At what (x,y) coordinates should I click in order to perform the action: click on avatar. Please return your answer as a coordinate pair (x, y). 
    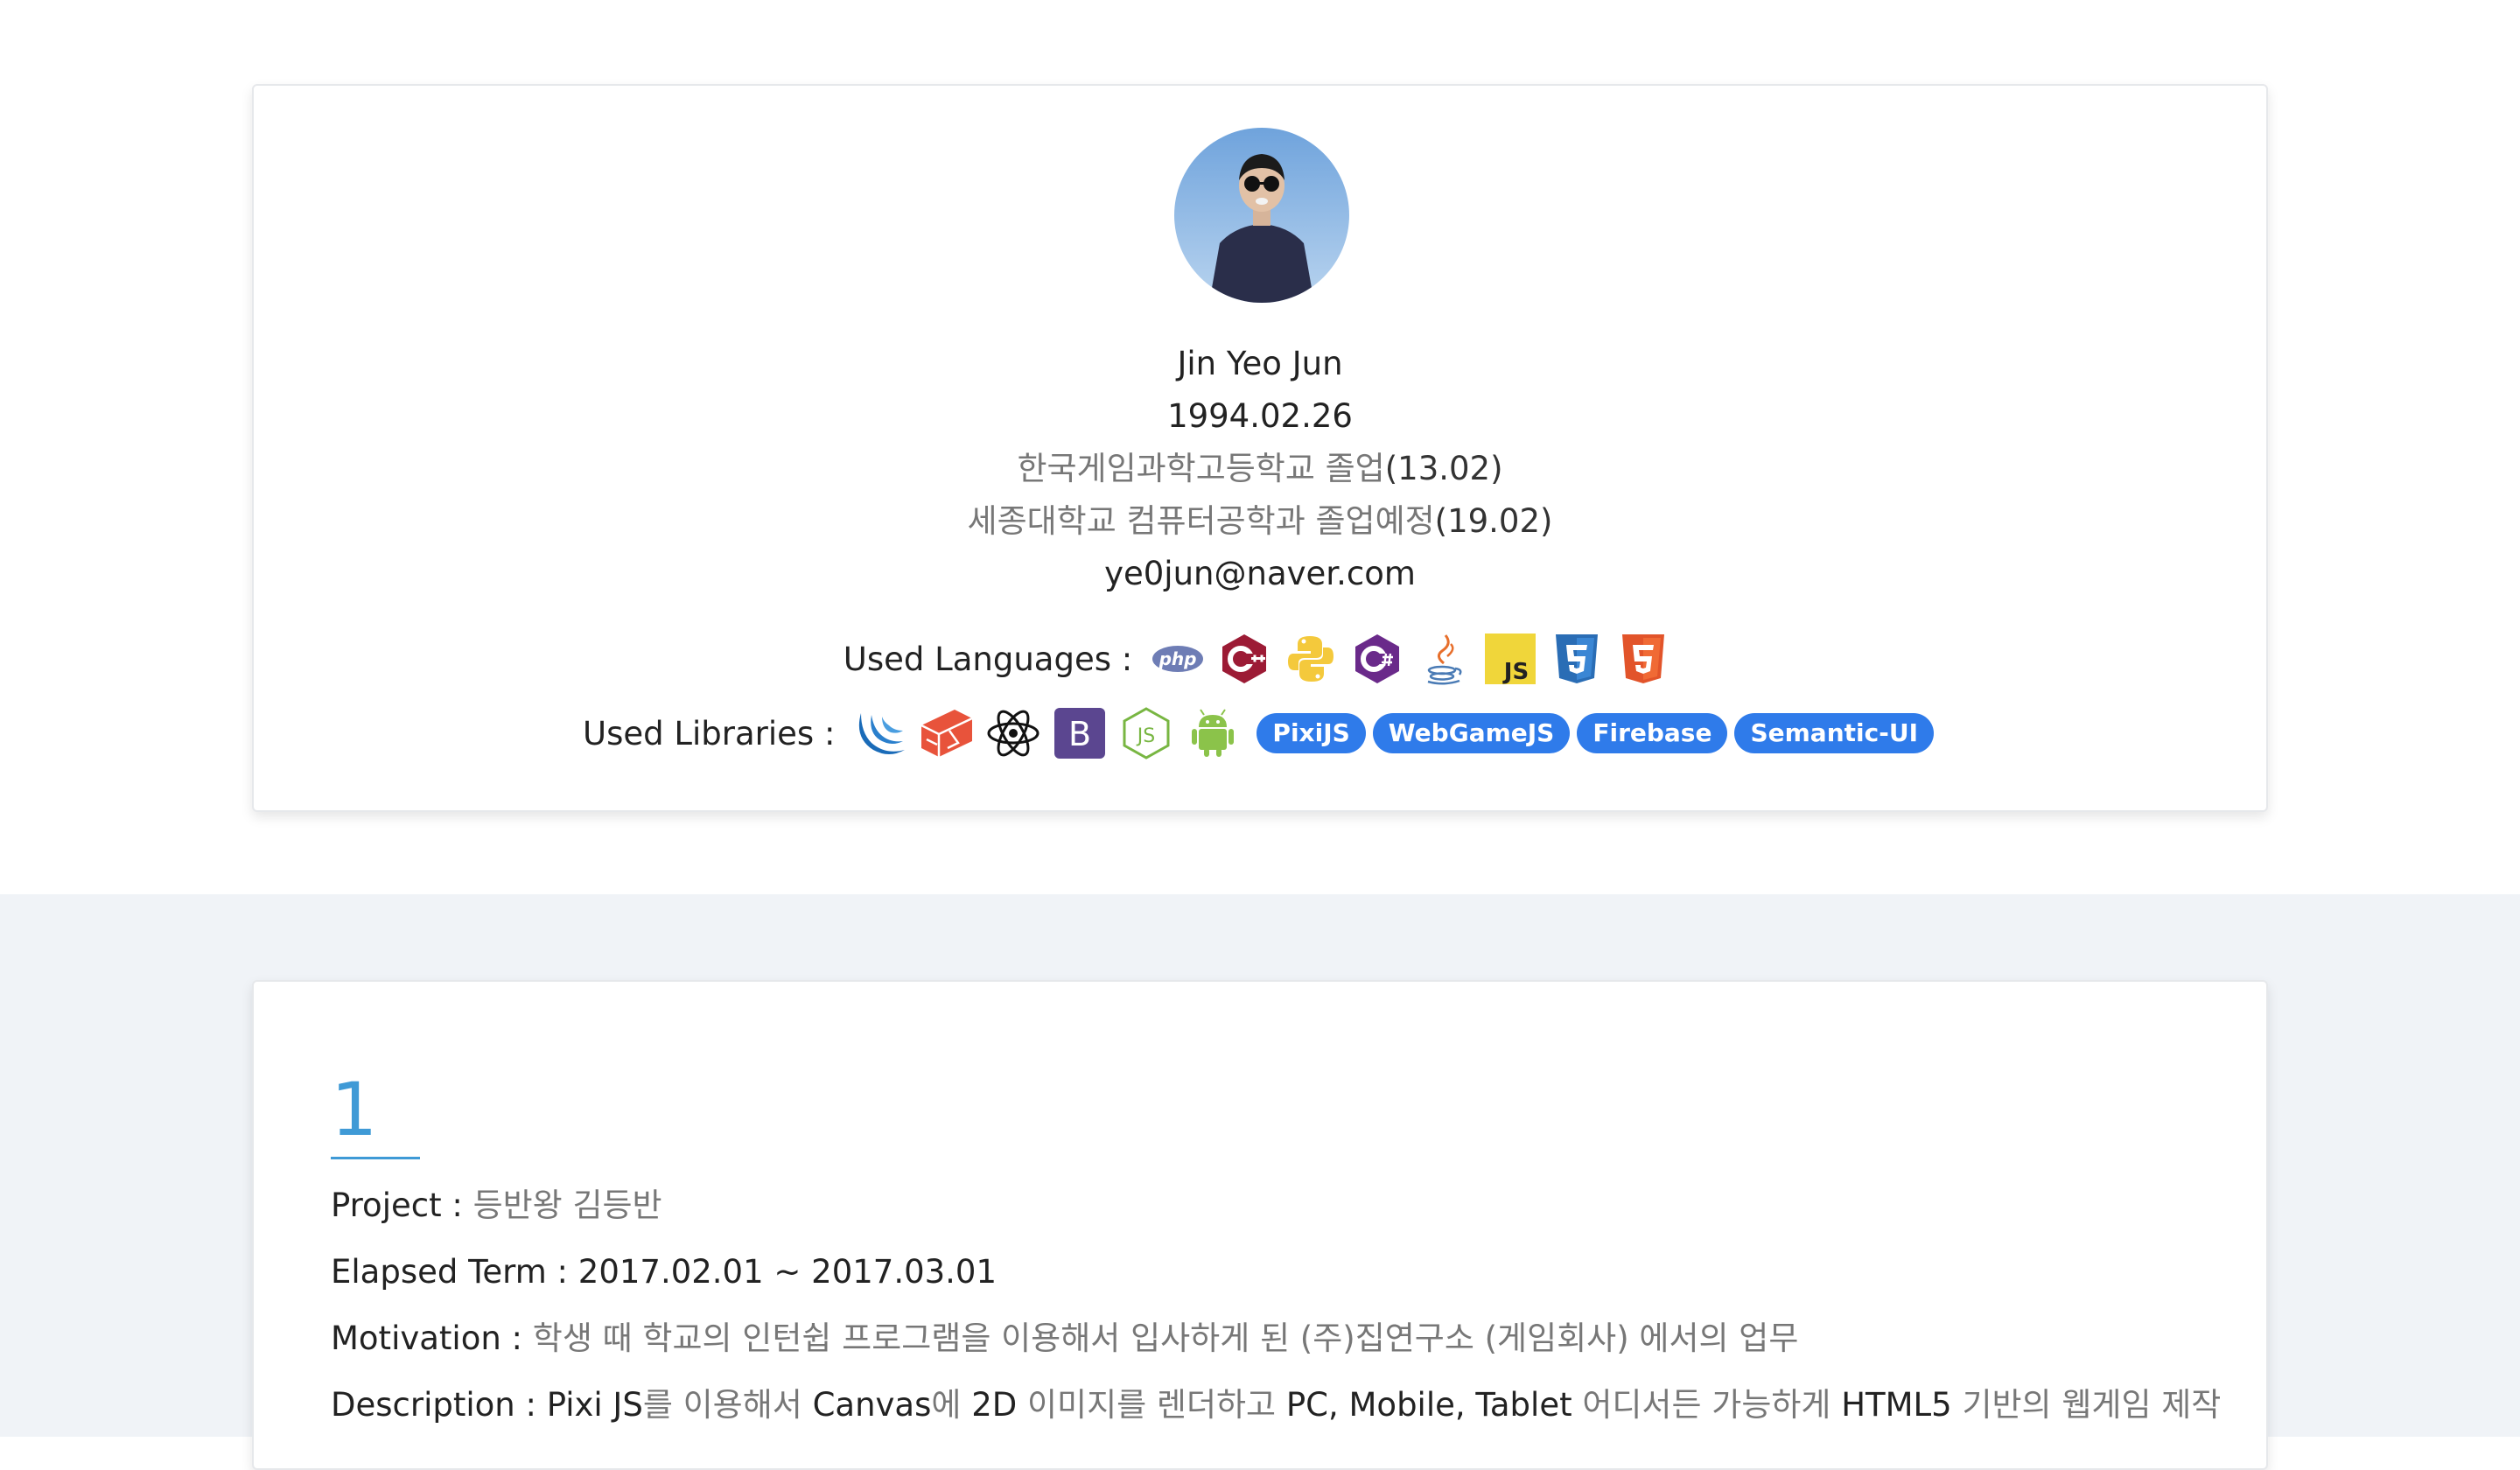
    Looking at the image, I should click on (1261, 215).